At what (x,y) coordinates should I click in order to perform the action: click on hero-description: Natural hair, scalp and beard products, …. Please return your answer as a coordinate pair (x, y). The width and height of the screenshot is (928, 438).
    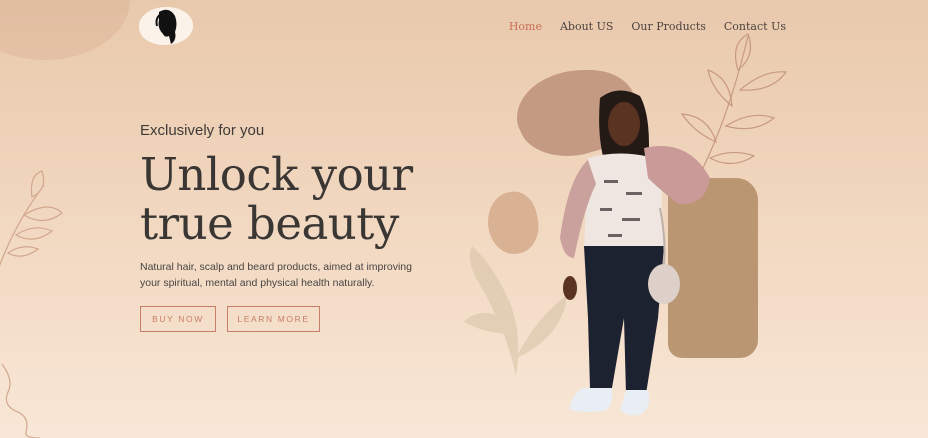
    Looking at the image, I should click on (276, 275).